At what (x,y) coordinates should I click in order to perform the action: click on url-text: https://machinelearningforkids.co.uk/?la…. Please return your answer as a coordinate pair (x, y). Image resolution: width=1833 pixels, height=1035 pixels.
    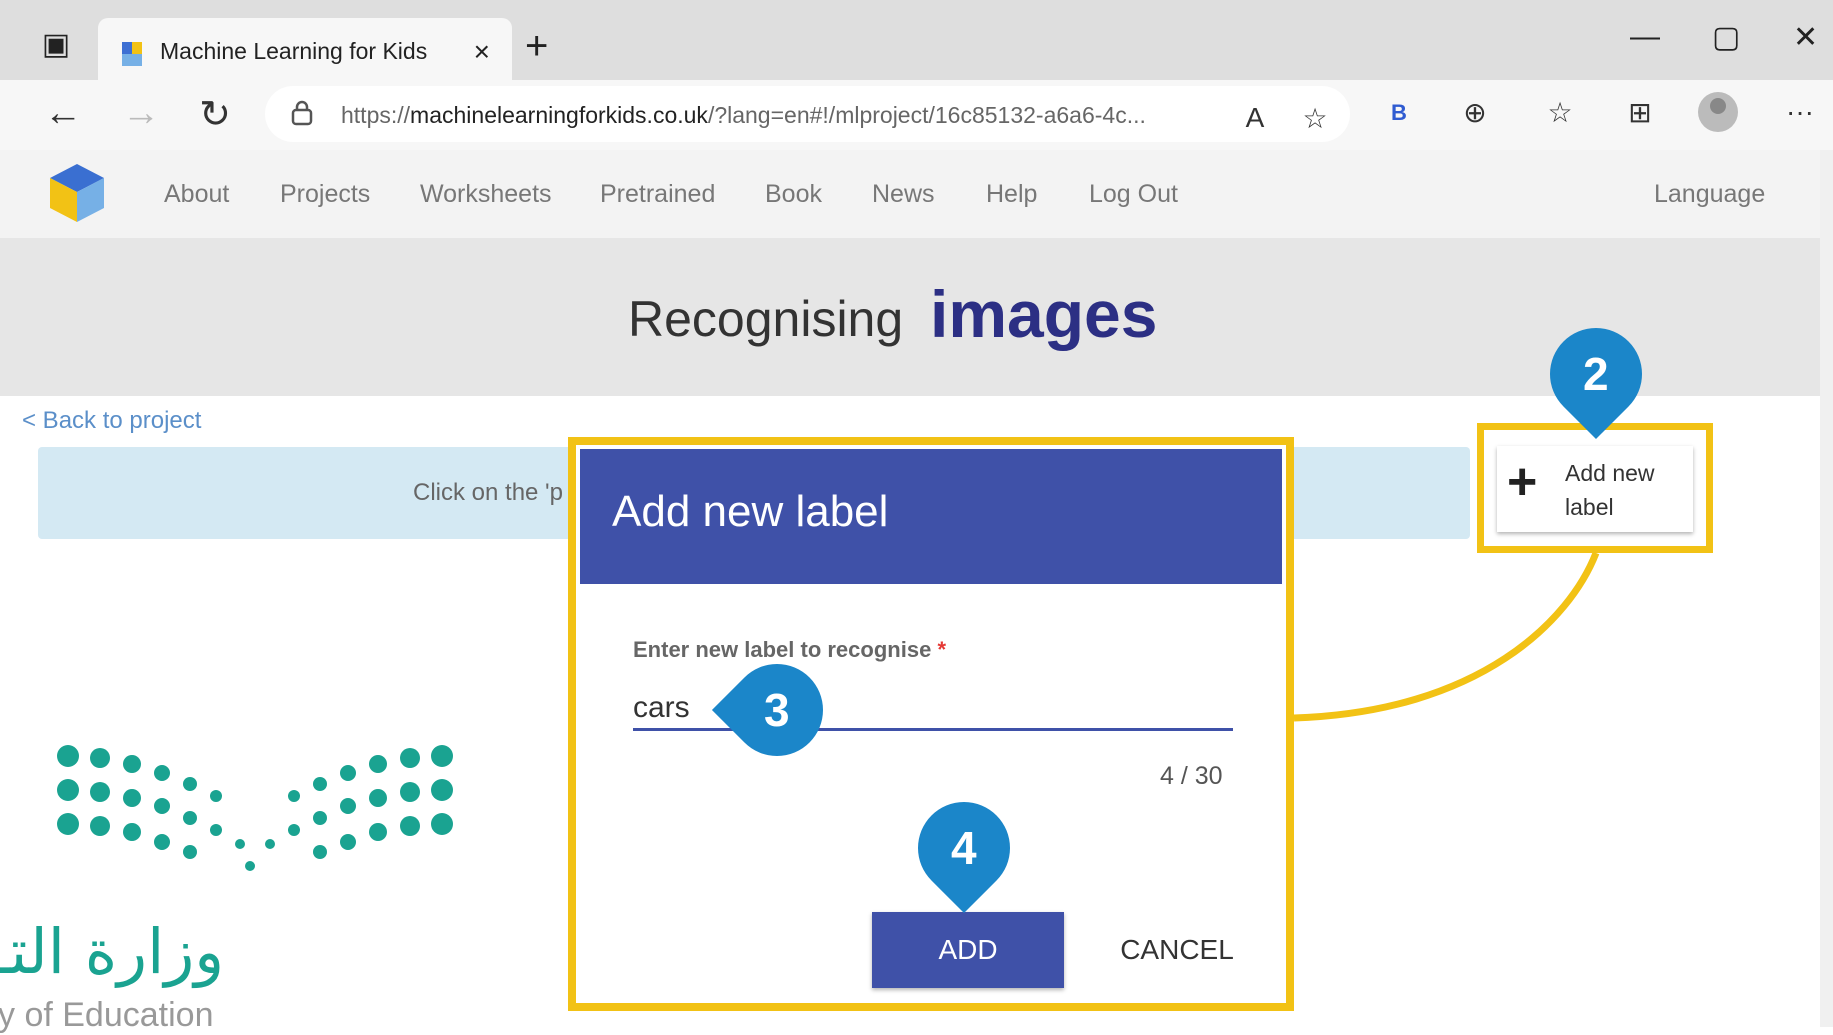
    Looking at the image, I should click on (743, 115).